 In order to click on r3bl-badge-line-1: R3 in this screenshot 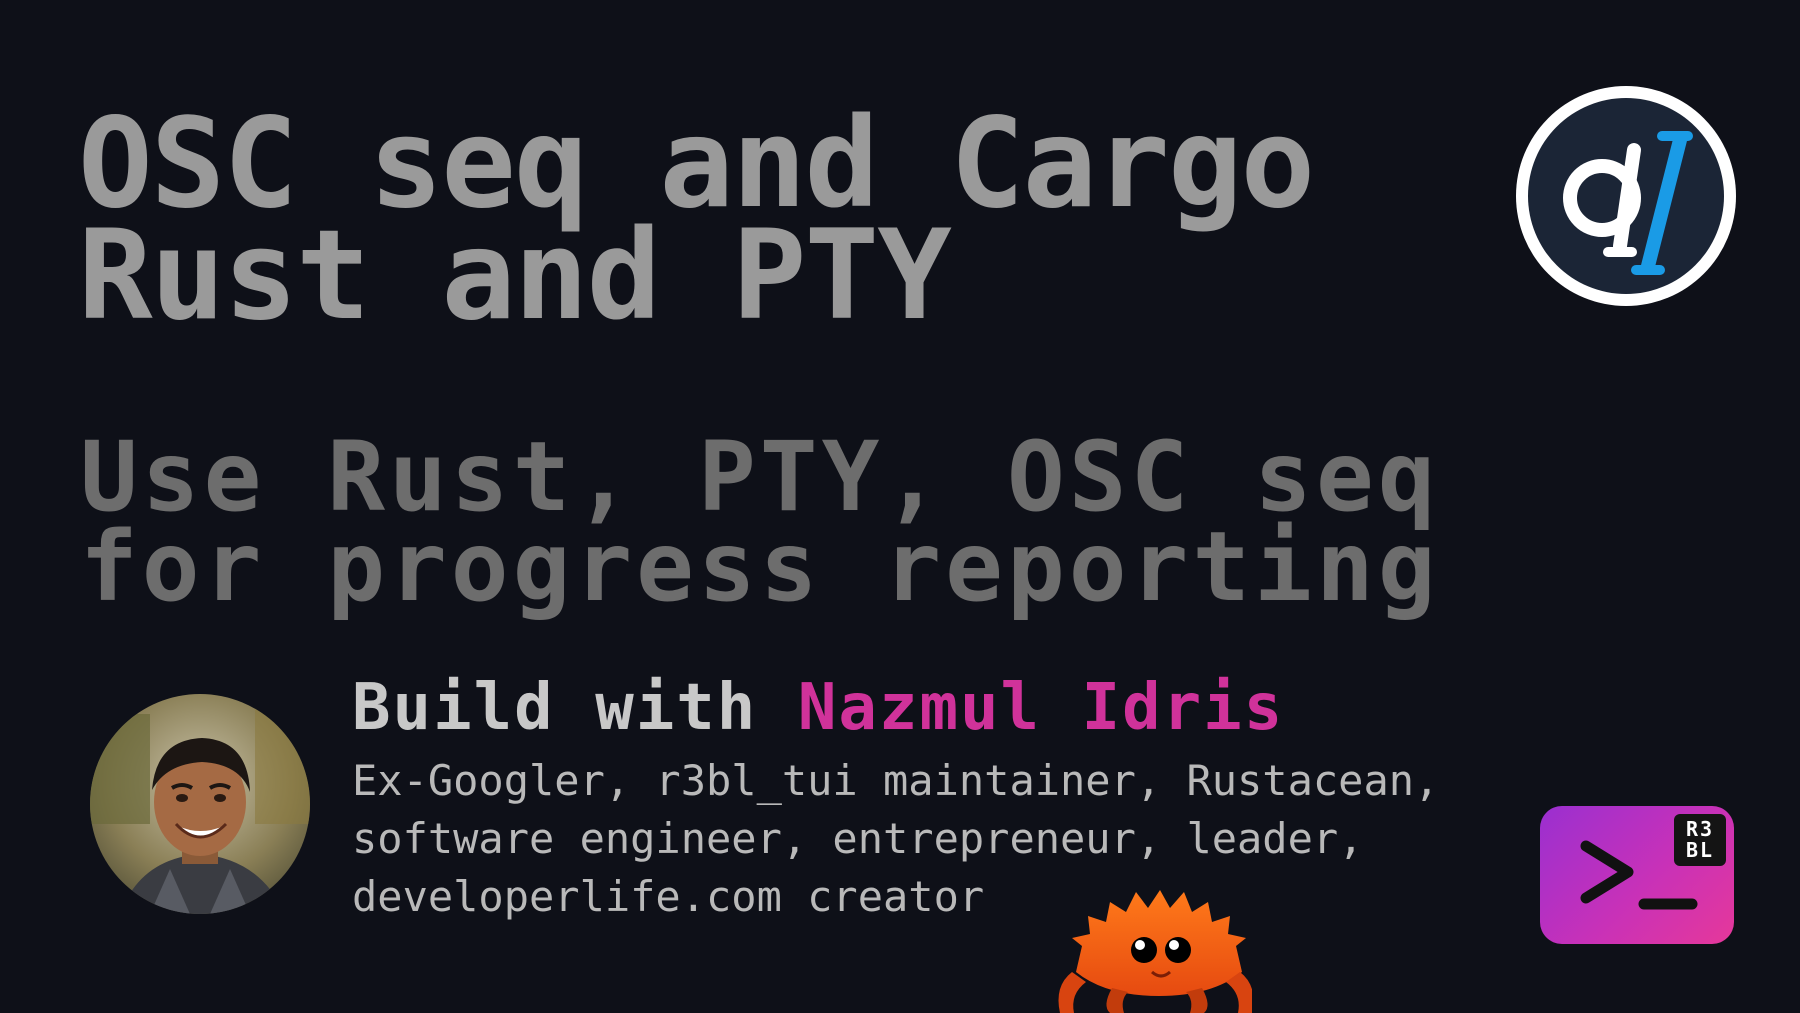, I will do `click(1700, 829)`.